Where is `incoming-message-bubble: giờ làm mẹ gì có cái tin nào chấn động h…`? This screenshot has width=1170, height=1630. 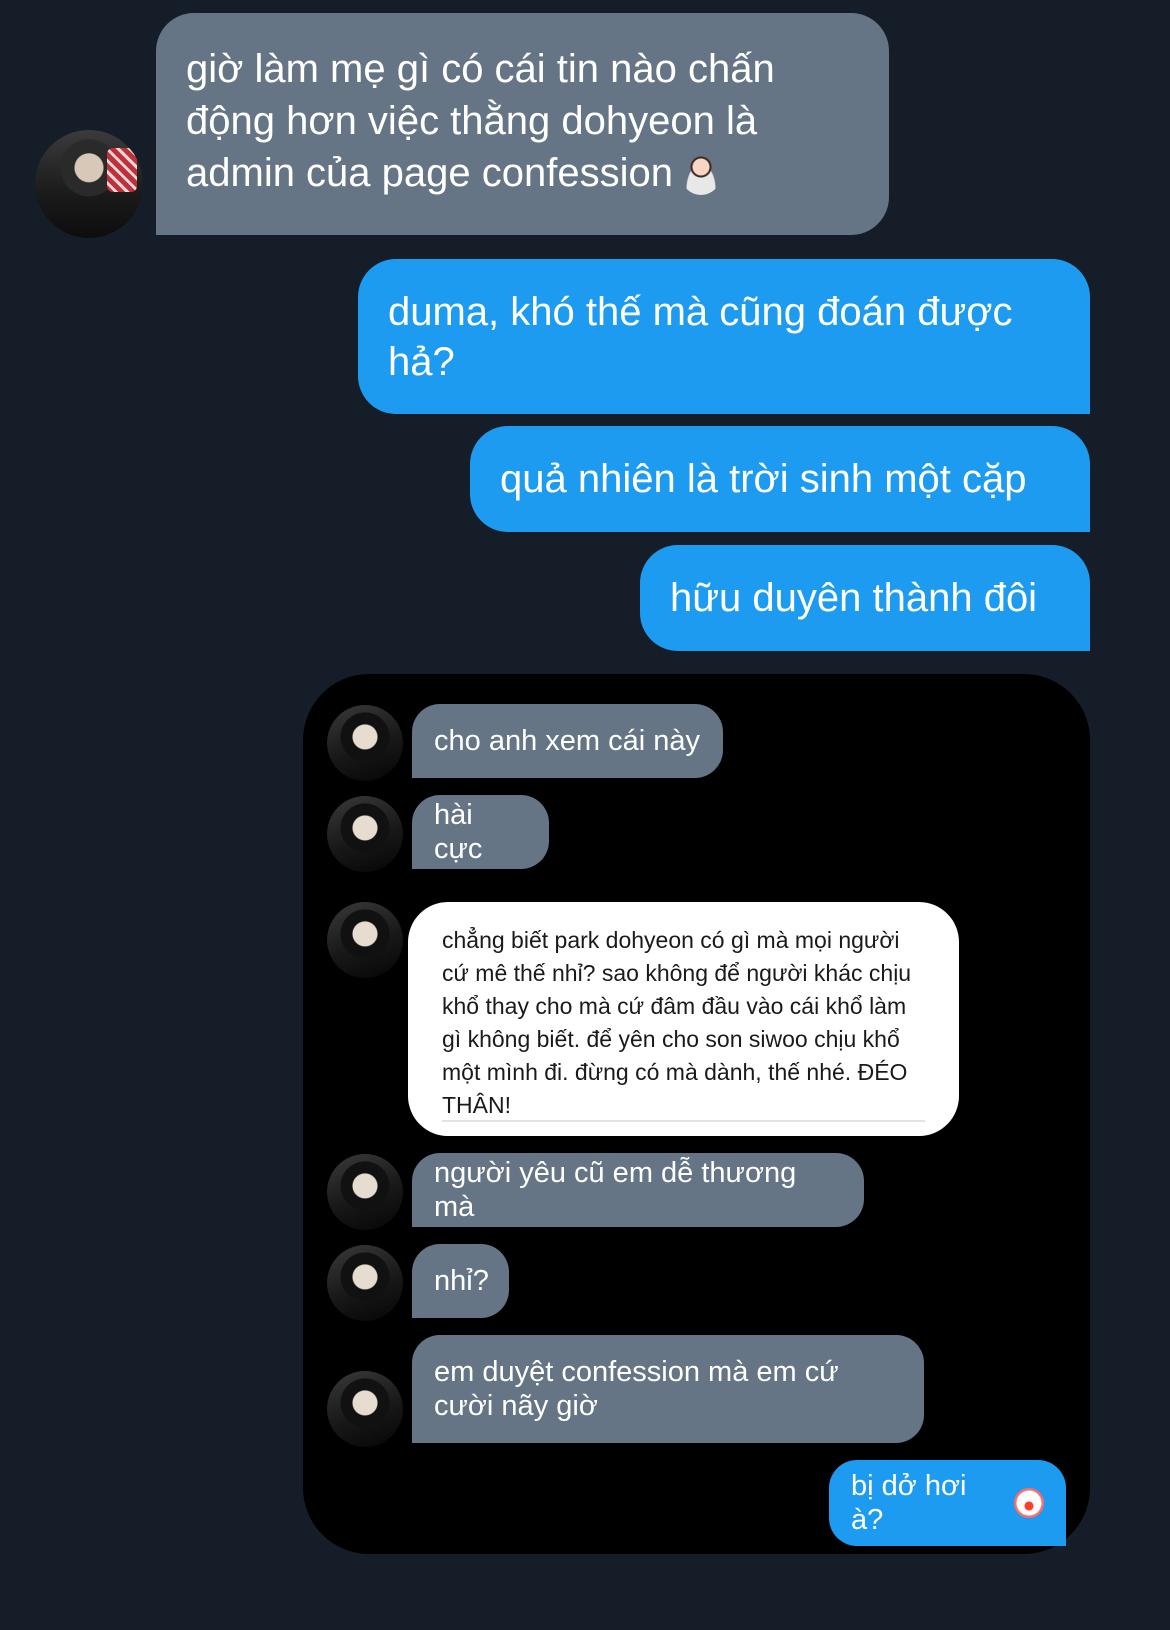
incoming-message-bubble: giờ làm mẹ gì có cái tin nào chấn động h… is located at coordinates (522, 124).